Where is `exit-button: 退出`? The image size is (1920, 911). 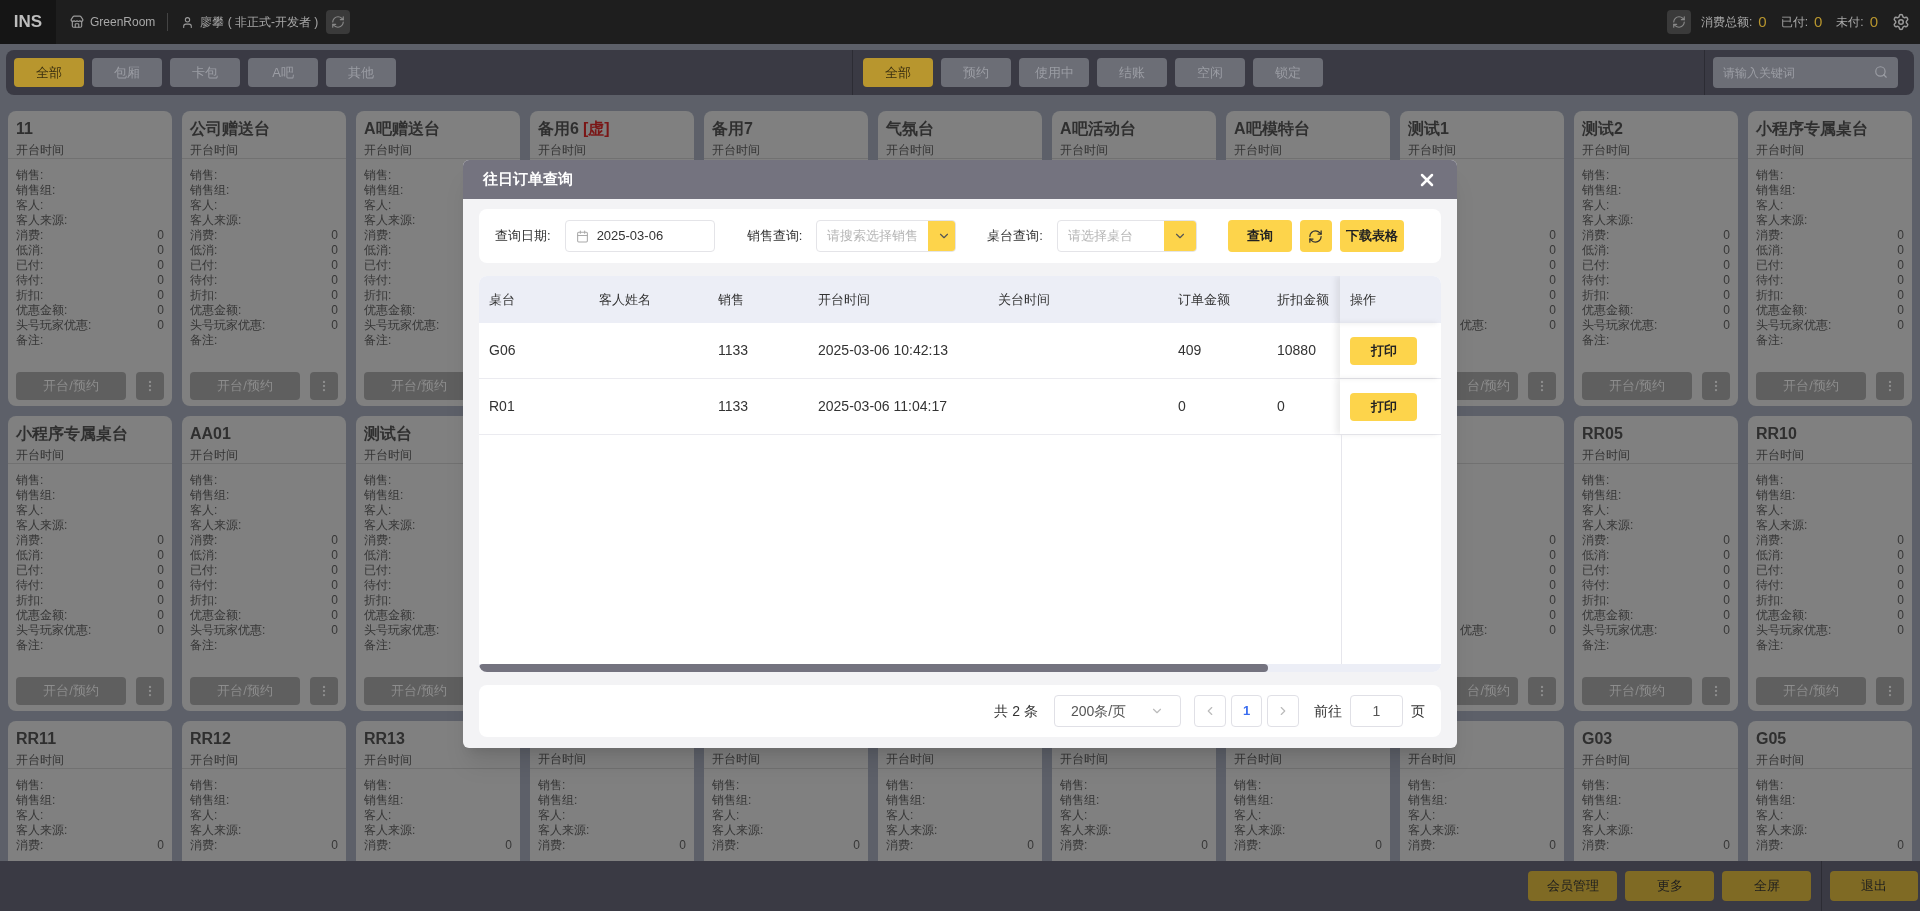 exit-button: 退出 is located at coordinates (1874, 886).